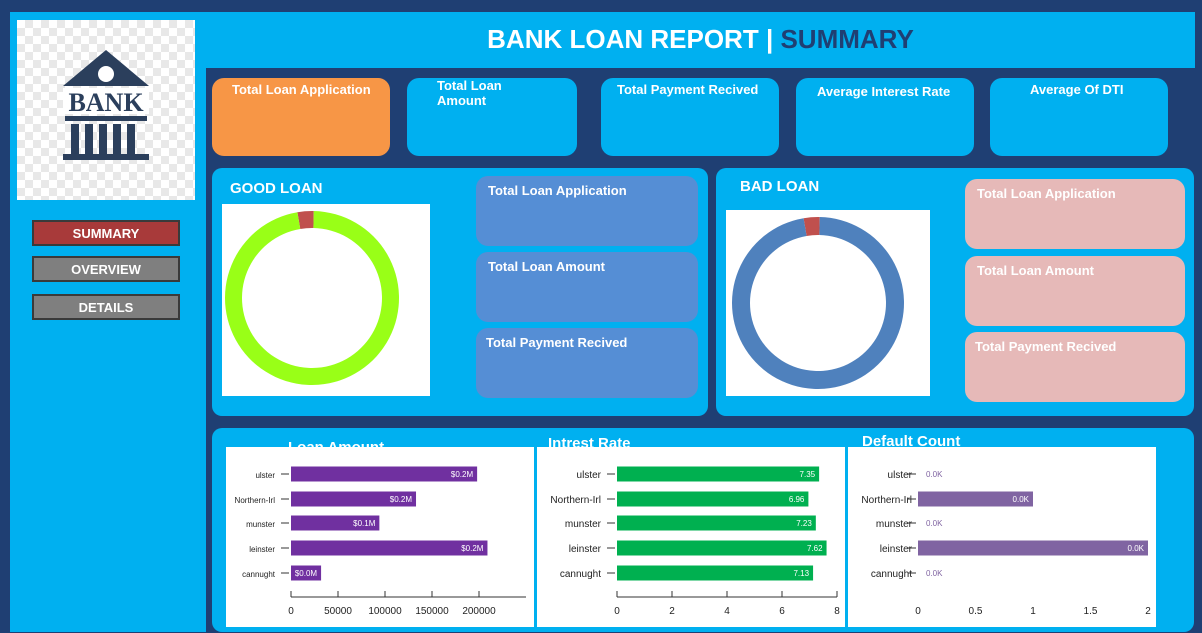 This screenshot has height=633, width=1202. What do you see at coordinates (336, 443) in the screenshot?
I see `loan-amount-chart-title: Loan Amount` at bounding box center [336, 443].